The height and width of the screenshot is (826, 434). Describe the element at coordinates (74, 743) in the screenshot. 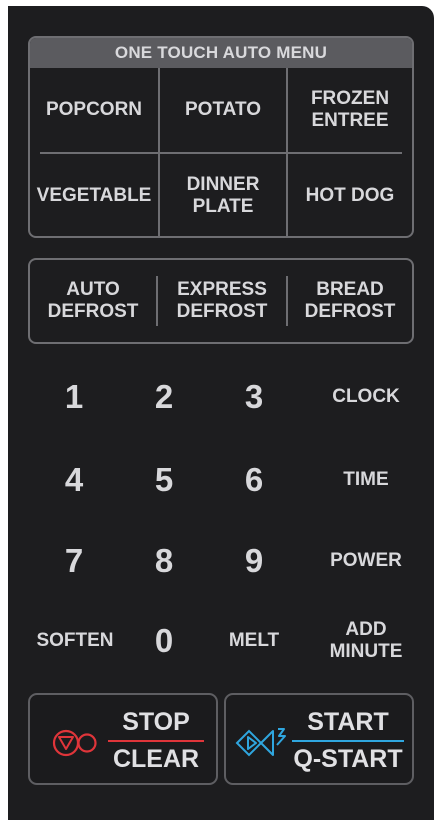

I see `stop-icon` at that location.